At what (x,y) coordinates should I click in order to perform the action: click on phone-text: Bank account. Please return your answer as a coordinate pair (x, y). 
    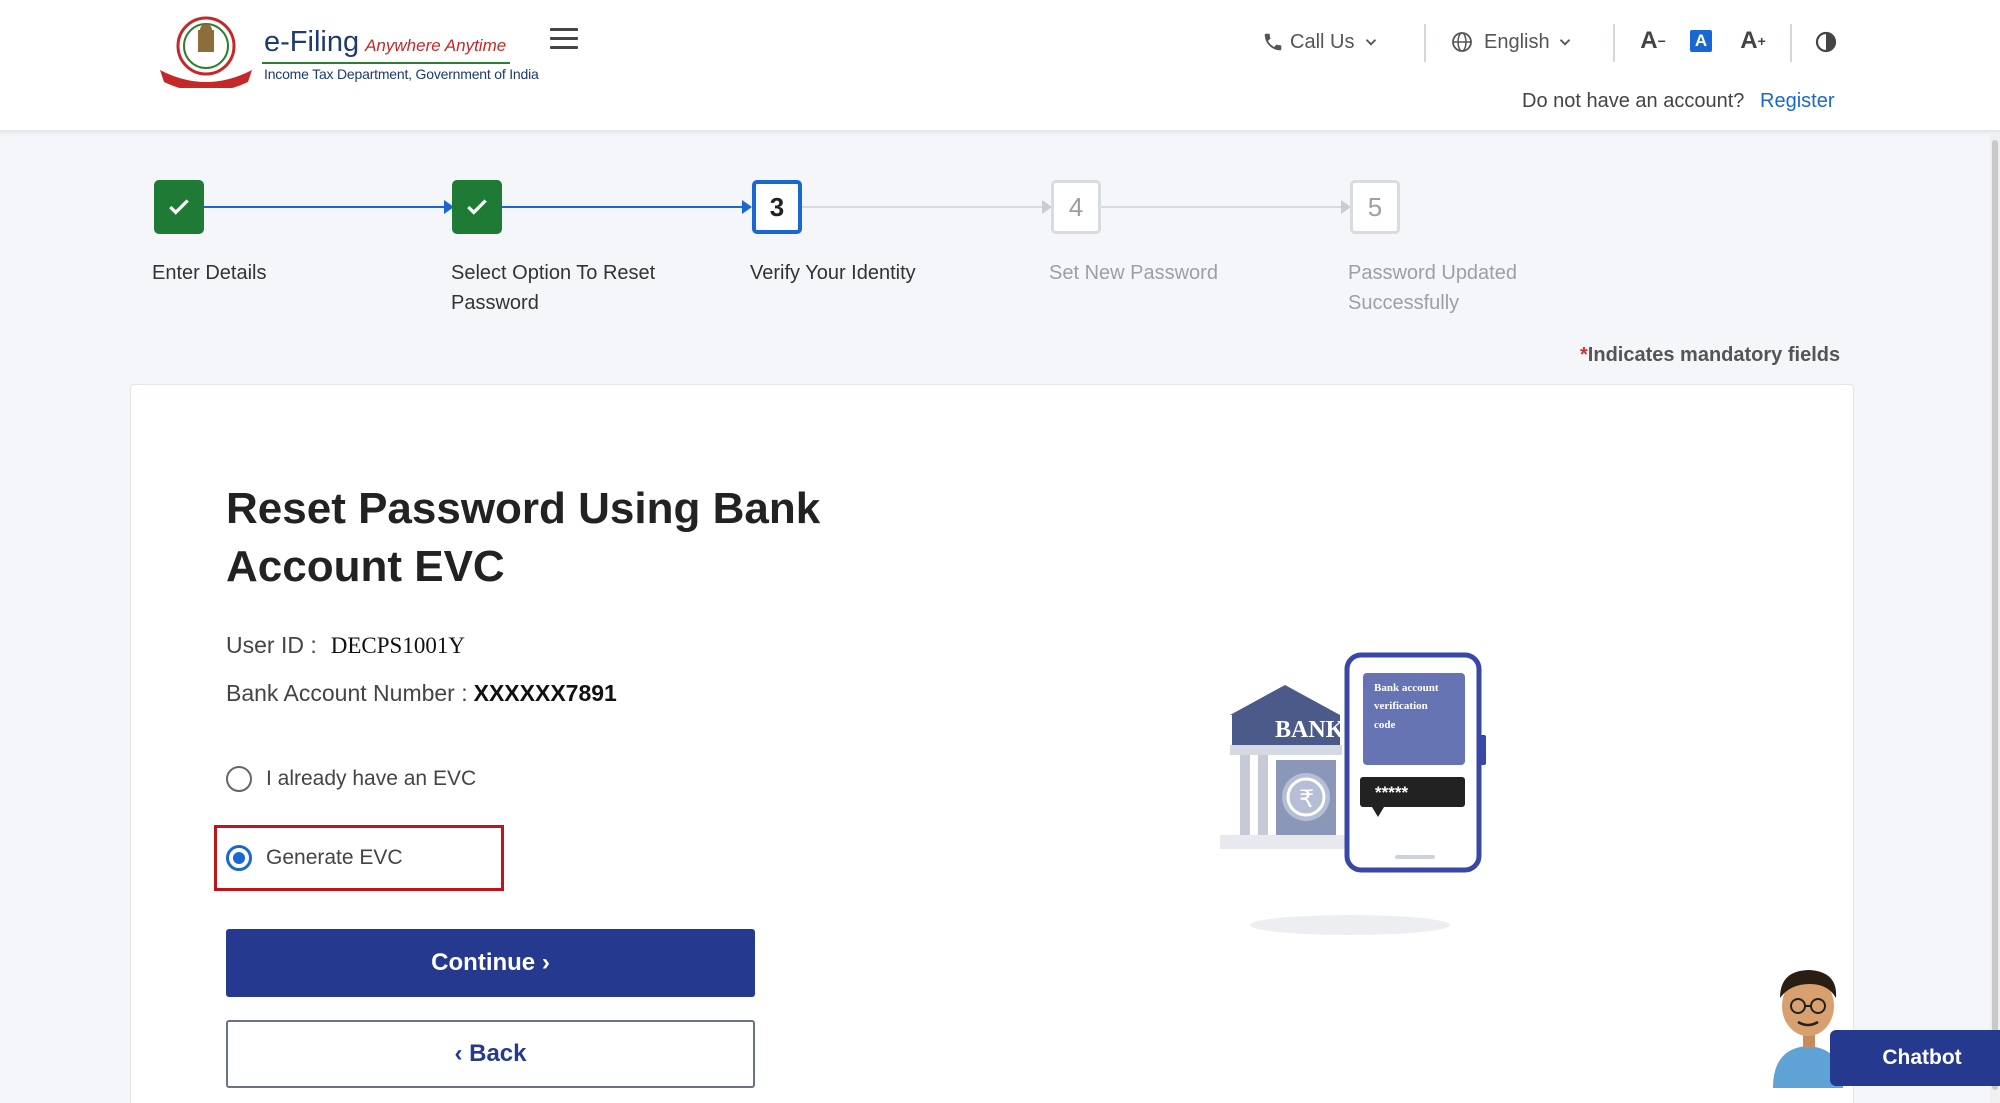
    Looking at the image, I should click on (1406, 688).